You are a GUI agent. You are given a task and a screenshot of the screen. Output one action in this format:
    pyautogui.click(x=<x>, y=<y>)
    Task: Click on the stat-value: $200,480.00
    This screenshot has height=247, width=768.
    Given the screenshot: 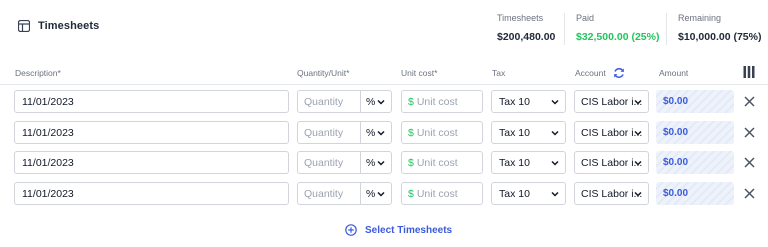 What is the action you would take?
    pyautogui.click(x=526, y=37)
    